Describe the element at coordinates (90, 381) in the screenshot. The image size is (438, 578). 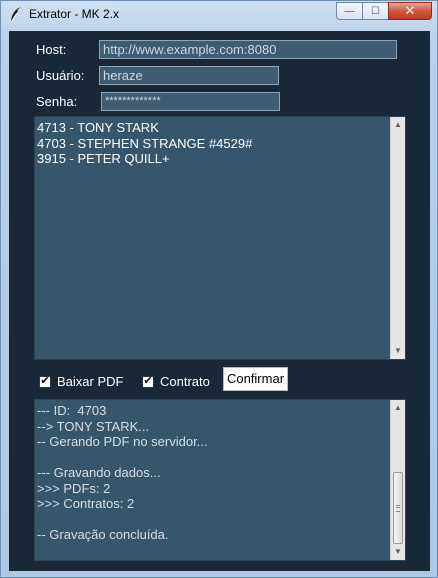
I see `download-pdf-label: Baixar PDF` at that location.